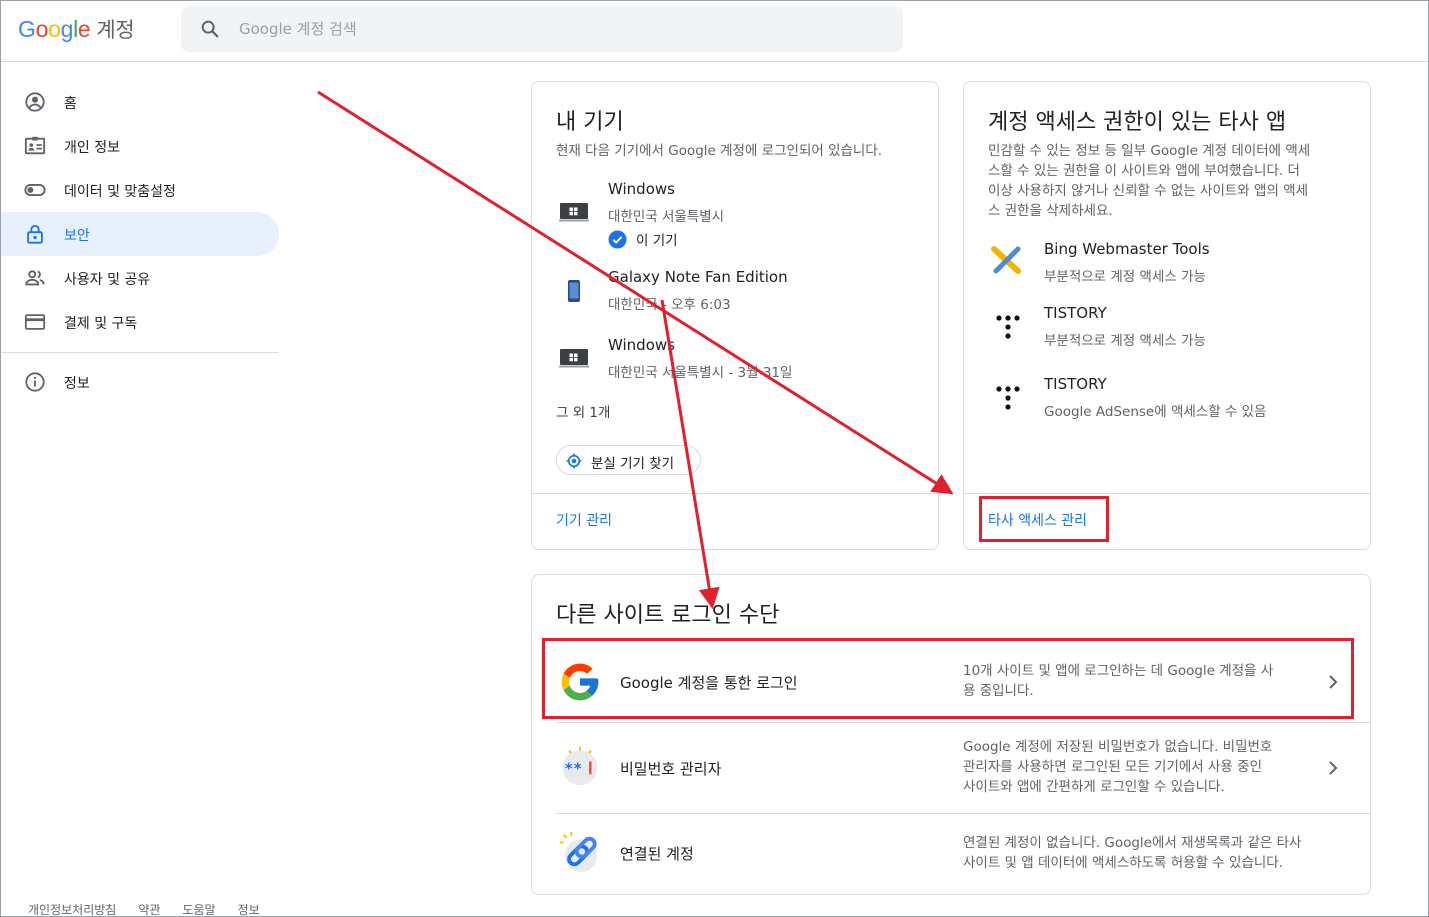 The height and width of the screenshot is (917, 1429). I want to click on find-lost-device-button: 분실 기기 찾기, so click(628, 460).